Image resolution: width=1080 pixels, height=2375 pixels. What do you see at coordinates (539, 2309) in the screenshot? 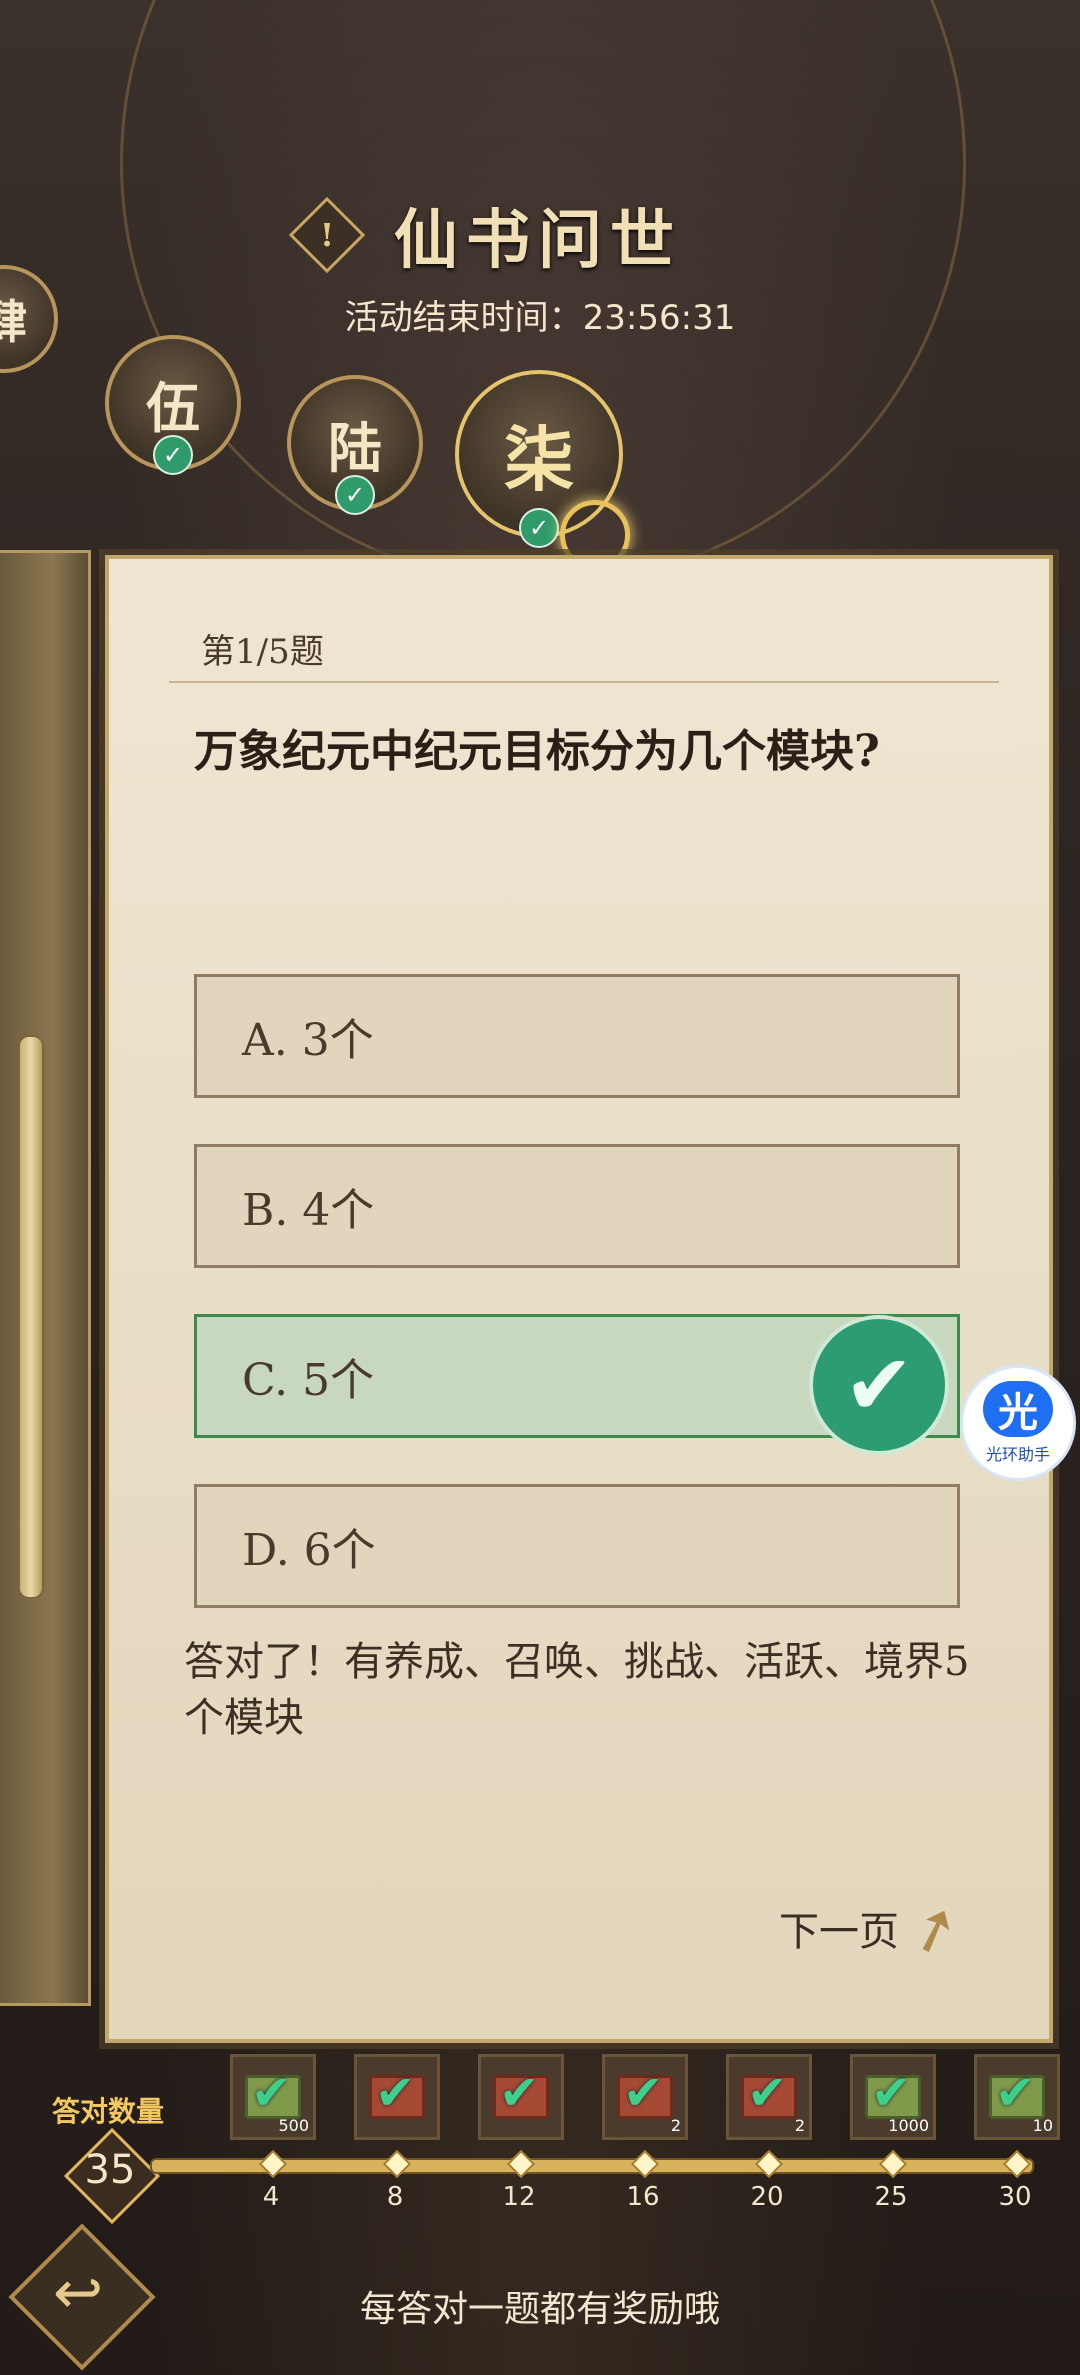
I see `footer-tip: 每答对一题都有奖励哦` at bounding box center [539, 2309].